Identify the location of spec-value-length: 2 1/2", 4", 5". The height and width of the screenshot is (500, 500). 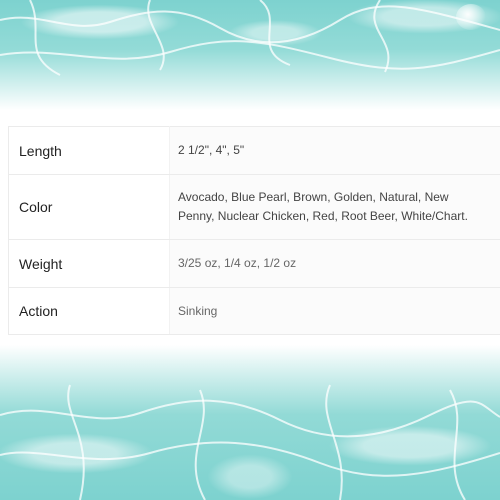
(334, 150).